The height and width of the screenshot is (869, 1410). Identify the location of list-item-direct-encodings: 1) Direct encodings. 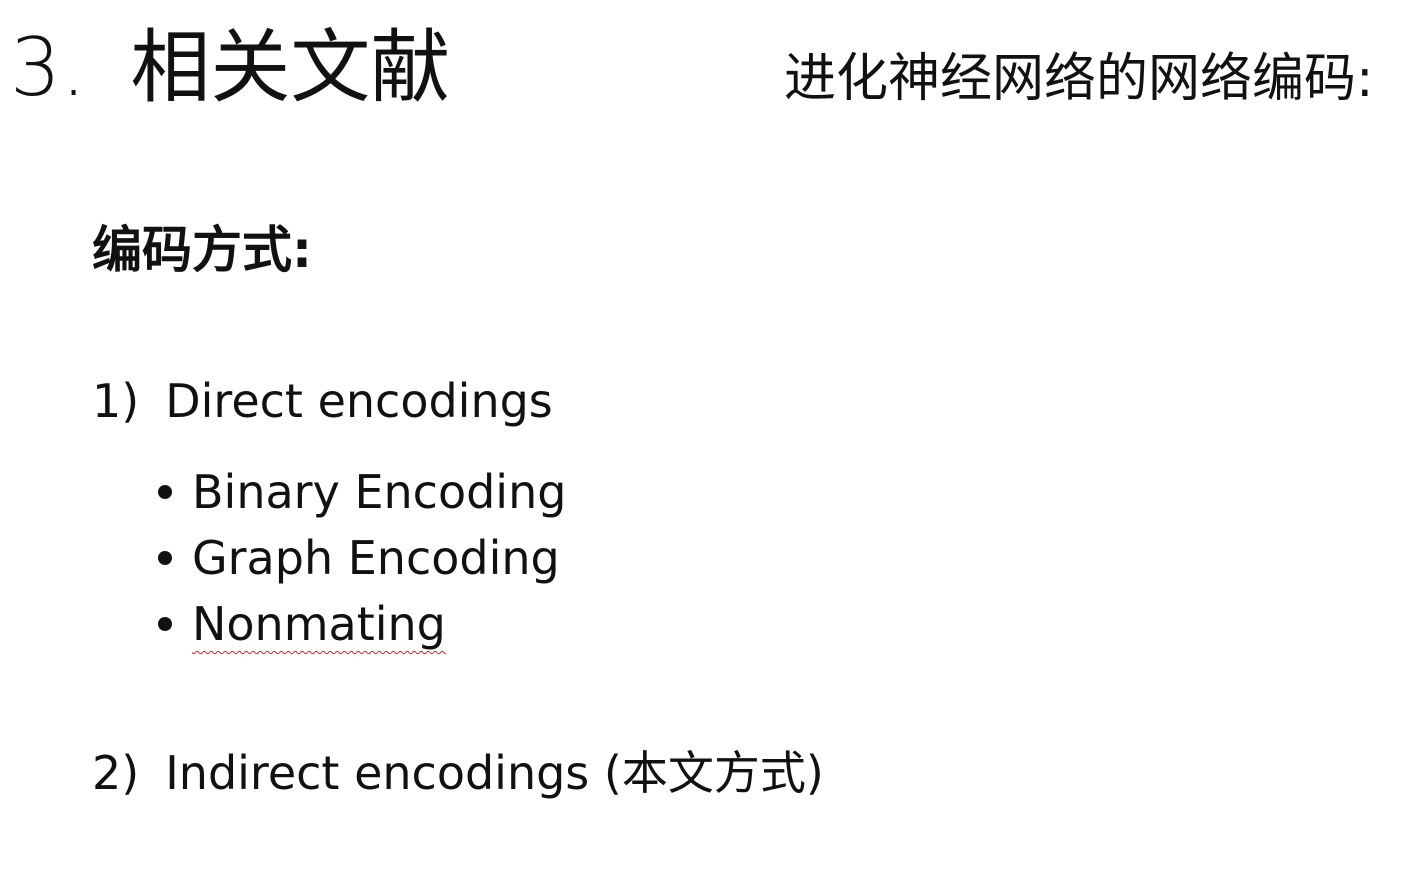
(322, 401).